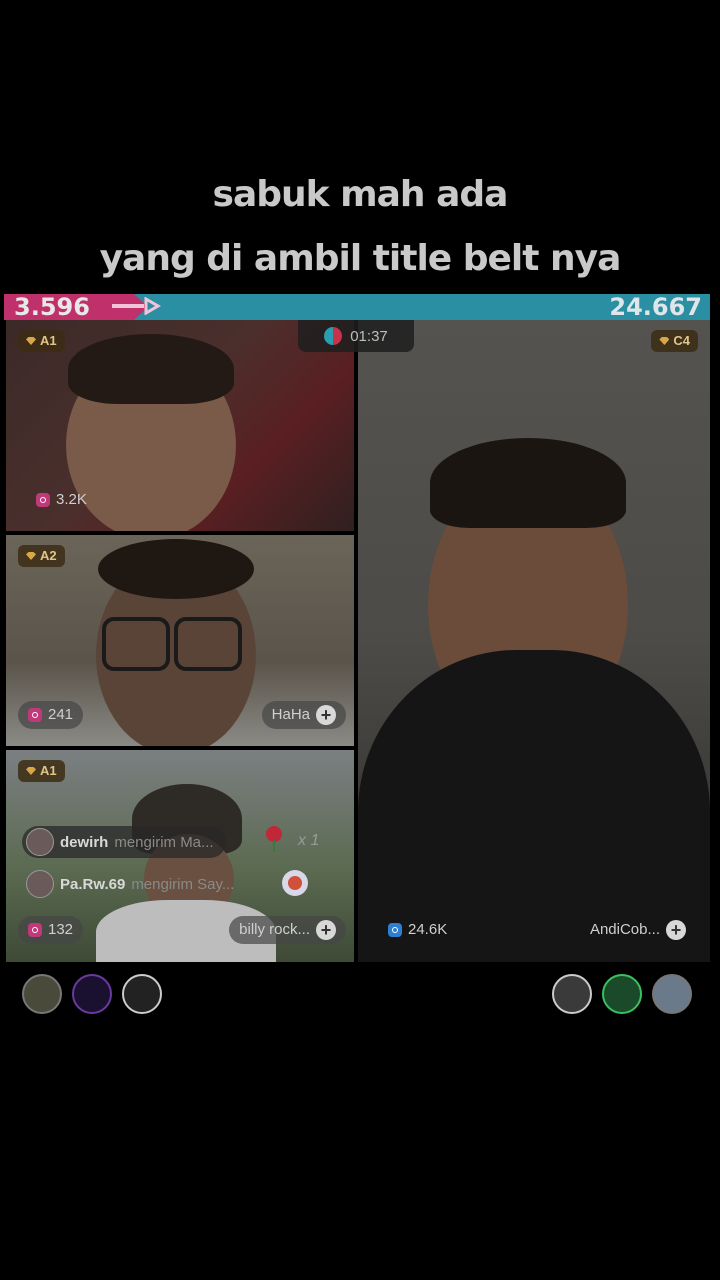 The width and height of the screenshot is (720, 1280). Describe the element at coordinates (136, 306) in the screenshot. I see `boost-arrow-icon` at that location.